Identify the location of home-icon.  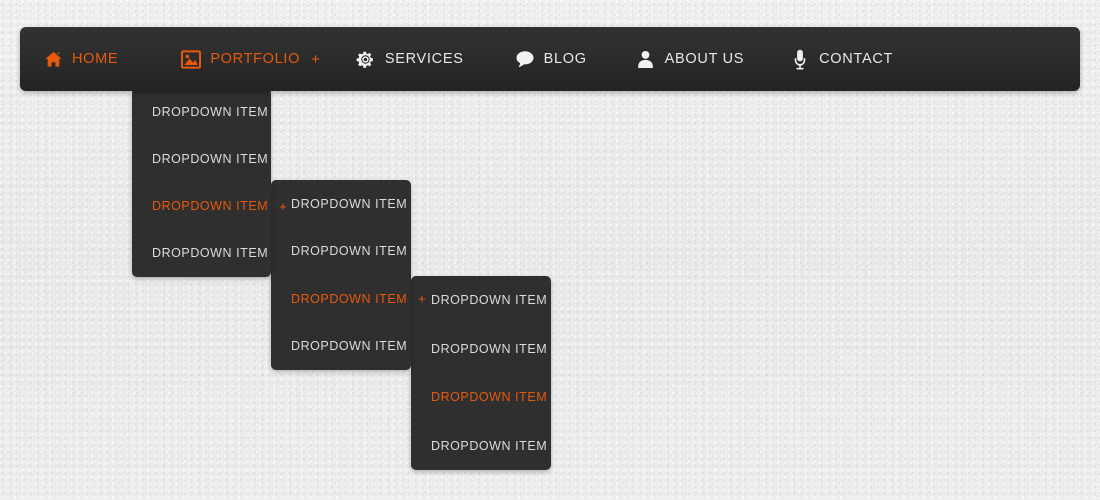
(53, 59).